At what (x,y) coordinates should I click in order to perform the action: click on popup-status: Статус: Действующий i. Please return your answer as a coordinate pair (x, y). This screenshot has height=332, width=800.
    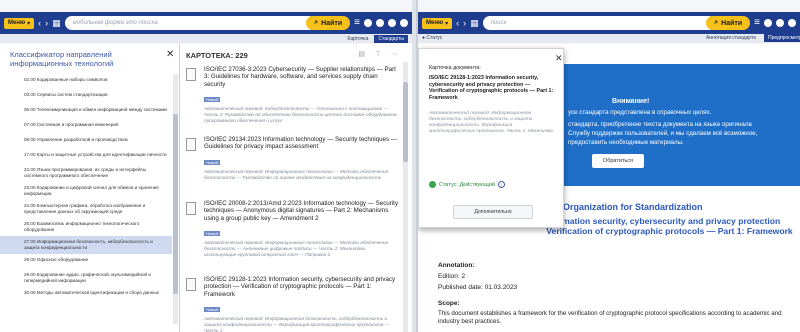
    Looking at the image, I should click on (467, 184).